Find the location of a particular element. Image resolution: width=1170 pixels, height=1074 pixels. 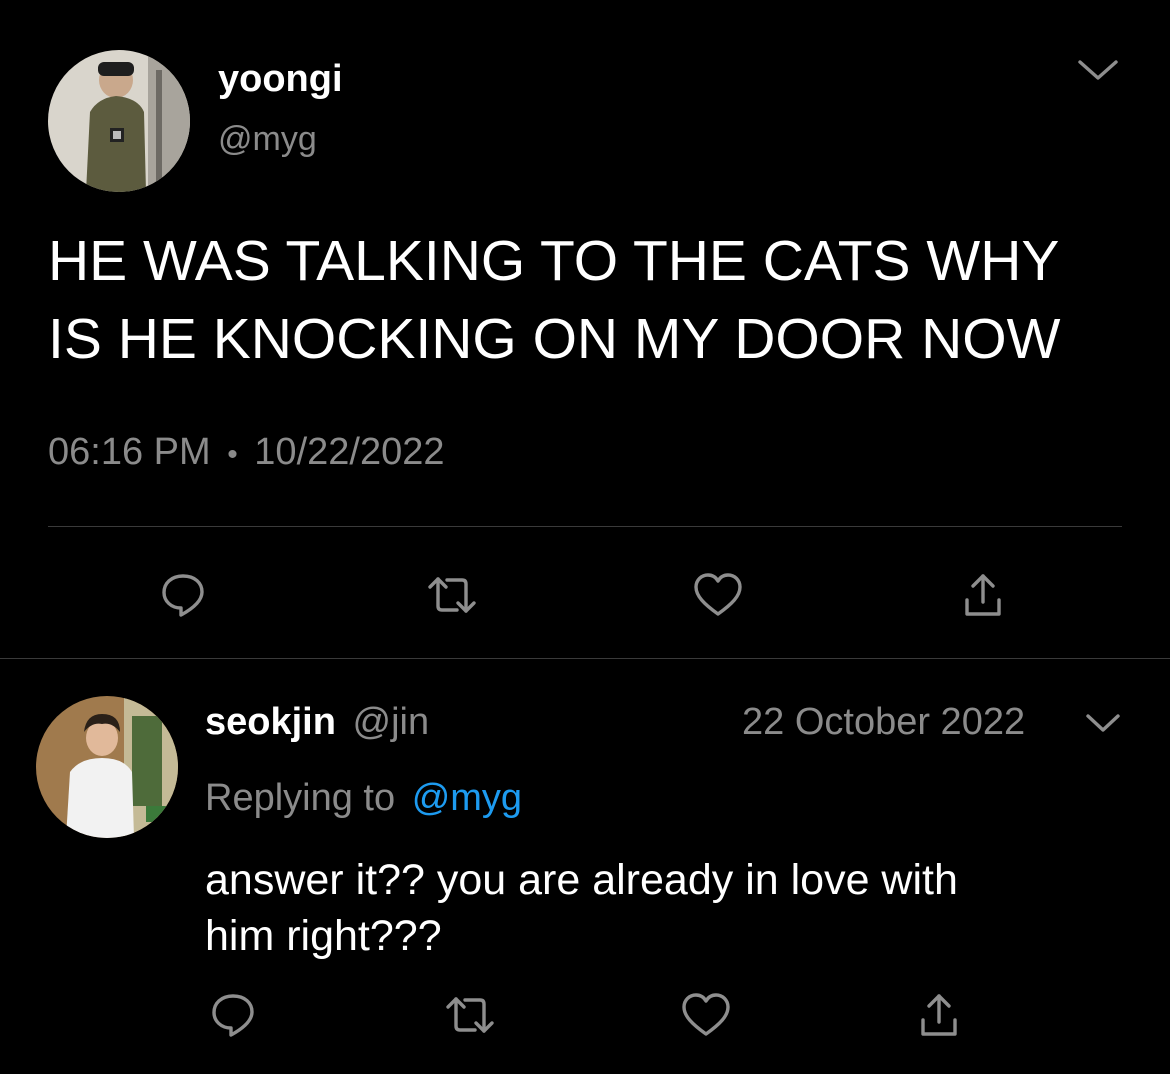

tweet-time: 06:16 PM is located at coordinates (129, 452).